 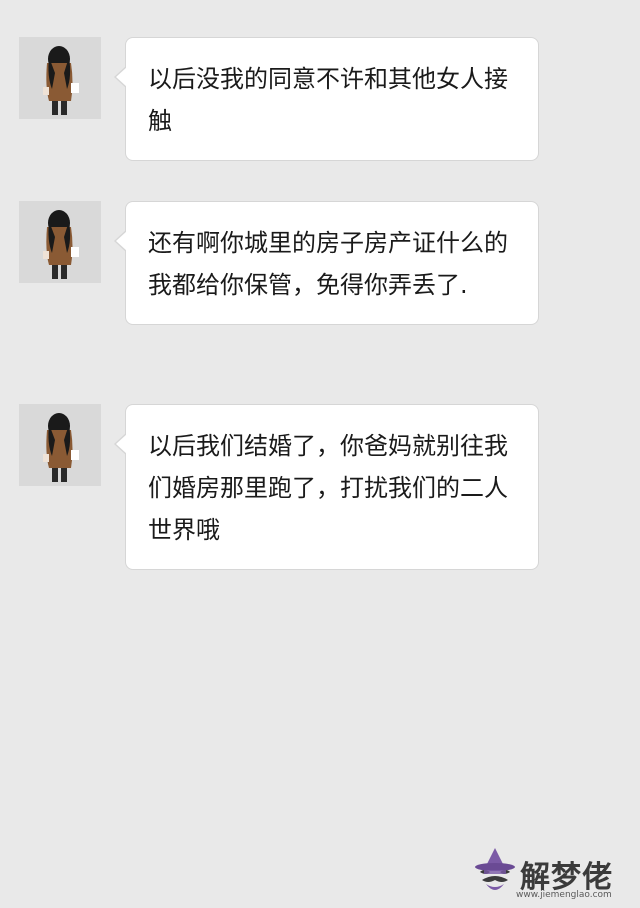 What do you see at coordinates (495, 872) in the screenshot?
I see `wizard-hat-mustache-icon` at bounding box center [495, 872].